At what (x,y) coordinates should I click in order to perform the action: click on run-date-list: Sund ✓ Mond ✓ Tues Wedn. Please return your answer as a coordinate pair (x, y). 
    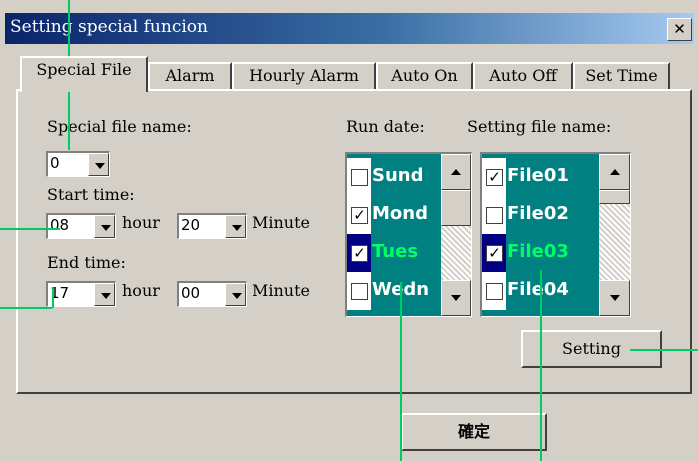
    Looking at the image, I should click on (408, 234).